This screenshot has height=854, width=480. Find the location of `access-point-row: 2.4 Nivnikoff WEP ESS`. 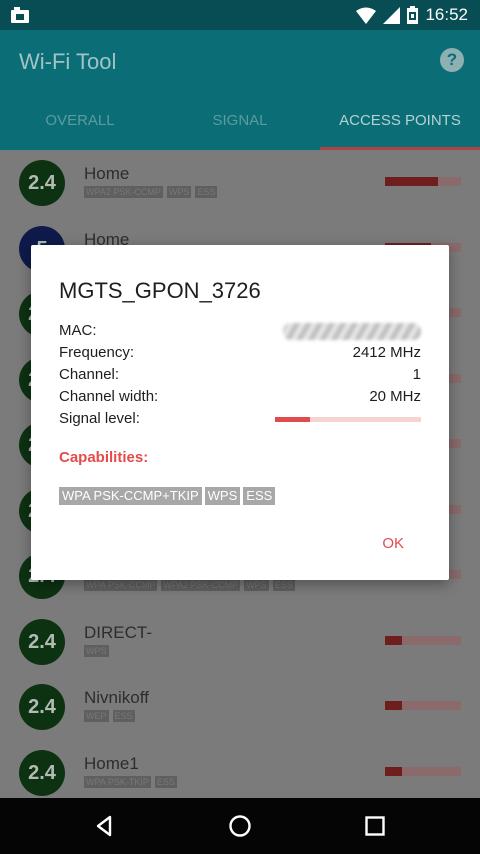

access-point-row: 2.4 Nivnikoff WEP ESS is located at coordinates (240, 706).